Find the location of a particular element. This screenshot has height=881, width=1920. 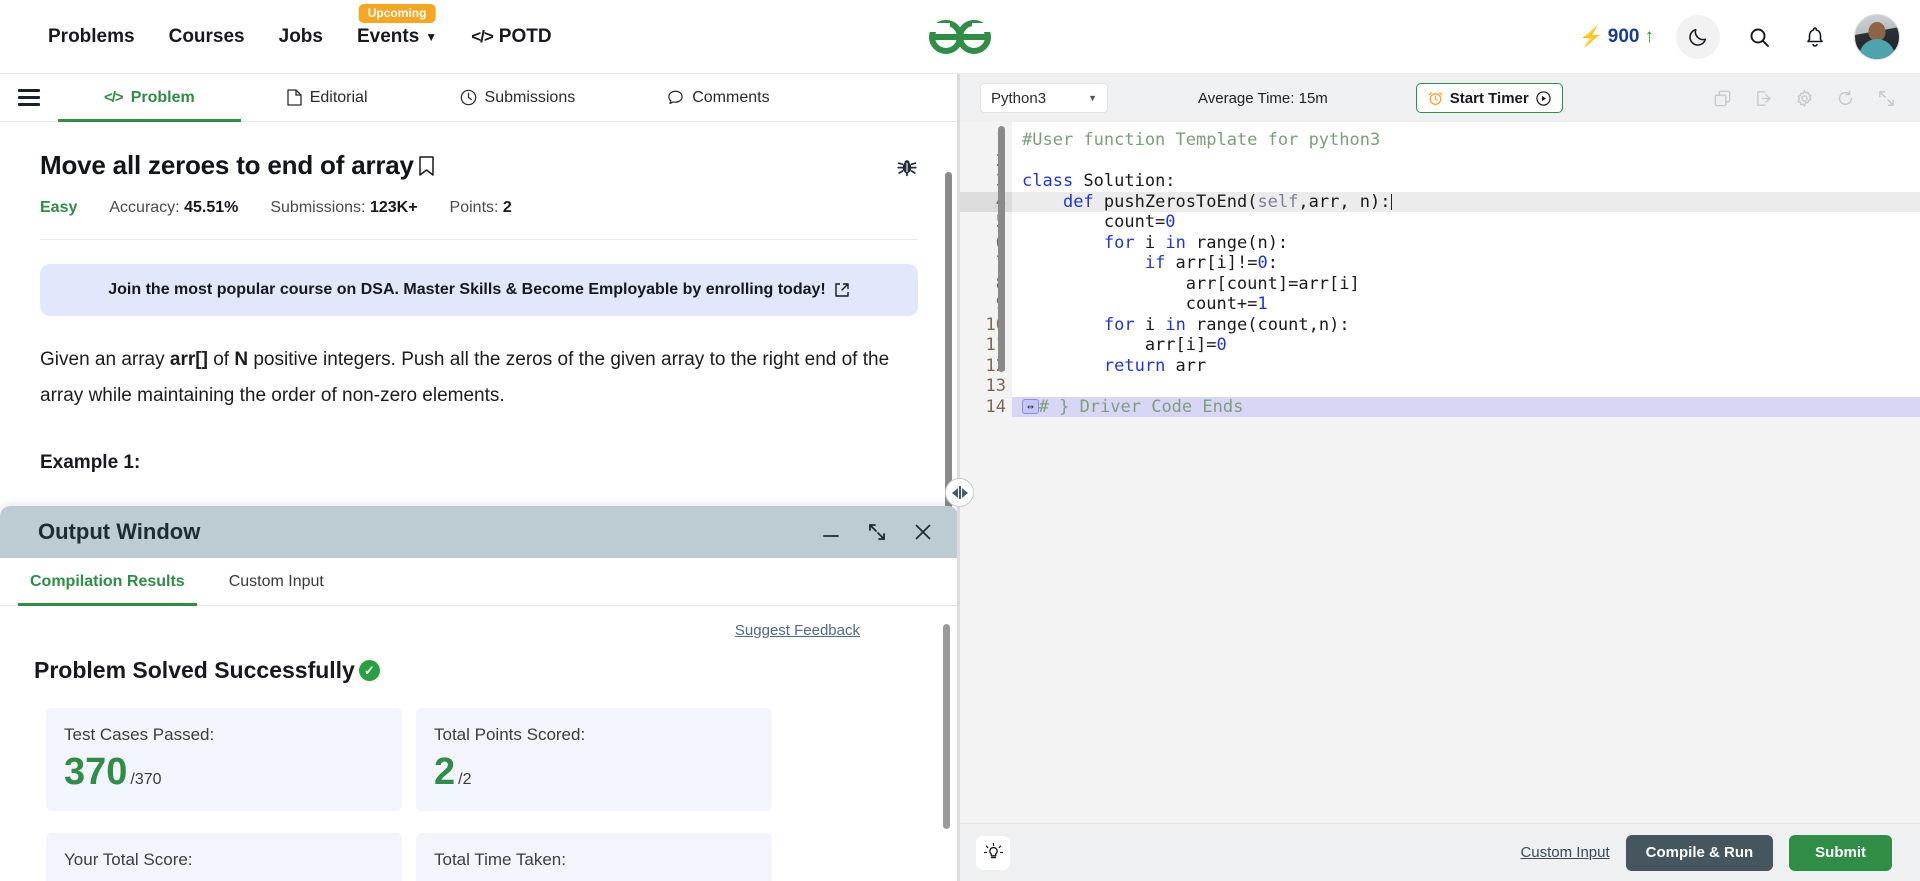

bell-icon is located at coordinates (1815, 37).